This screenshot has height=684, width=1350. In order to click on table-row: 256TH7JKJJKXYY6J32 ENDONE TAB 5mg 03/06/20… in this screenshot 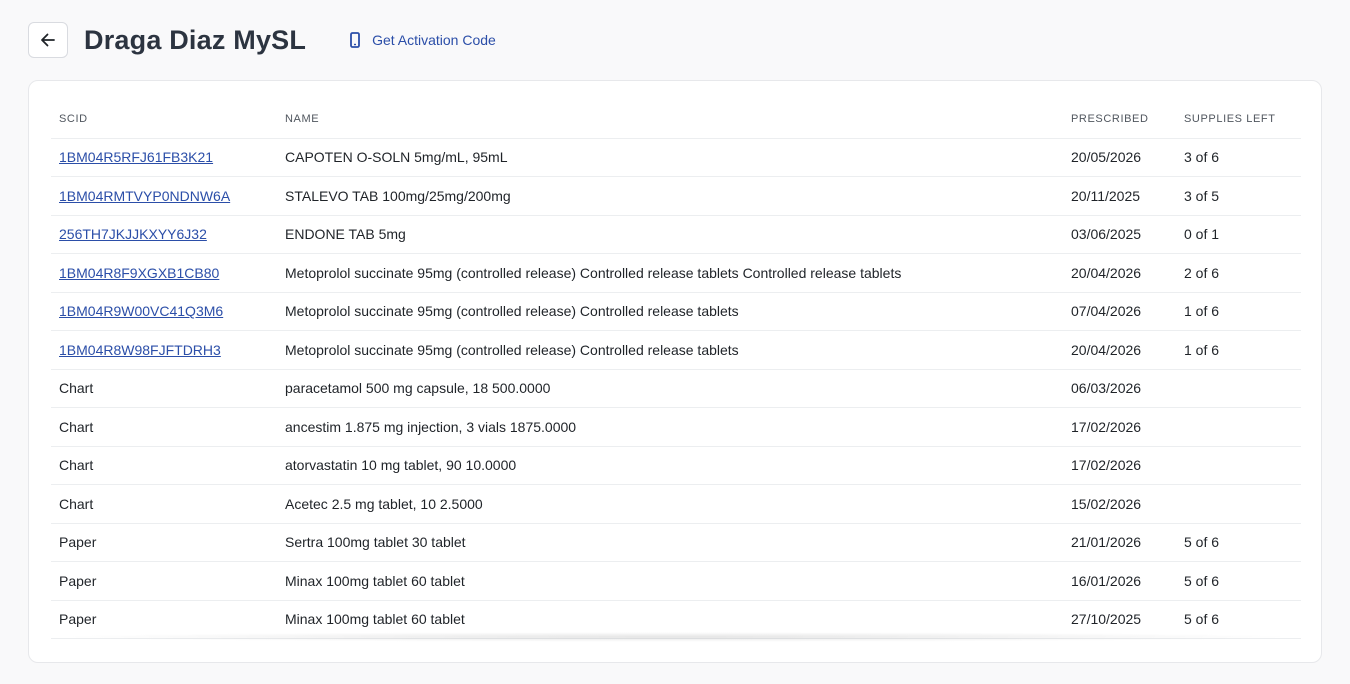, I will do `click(676, 234)`.